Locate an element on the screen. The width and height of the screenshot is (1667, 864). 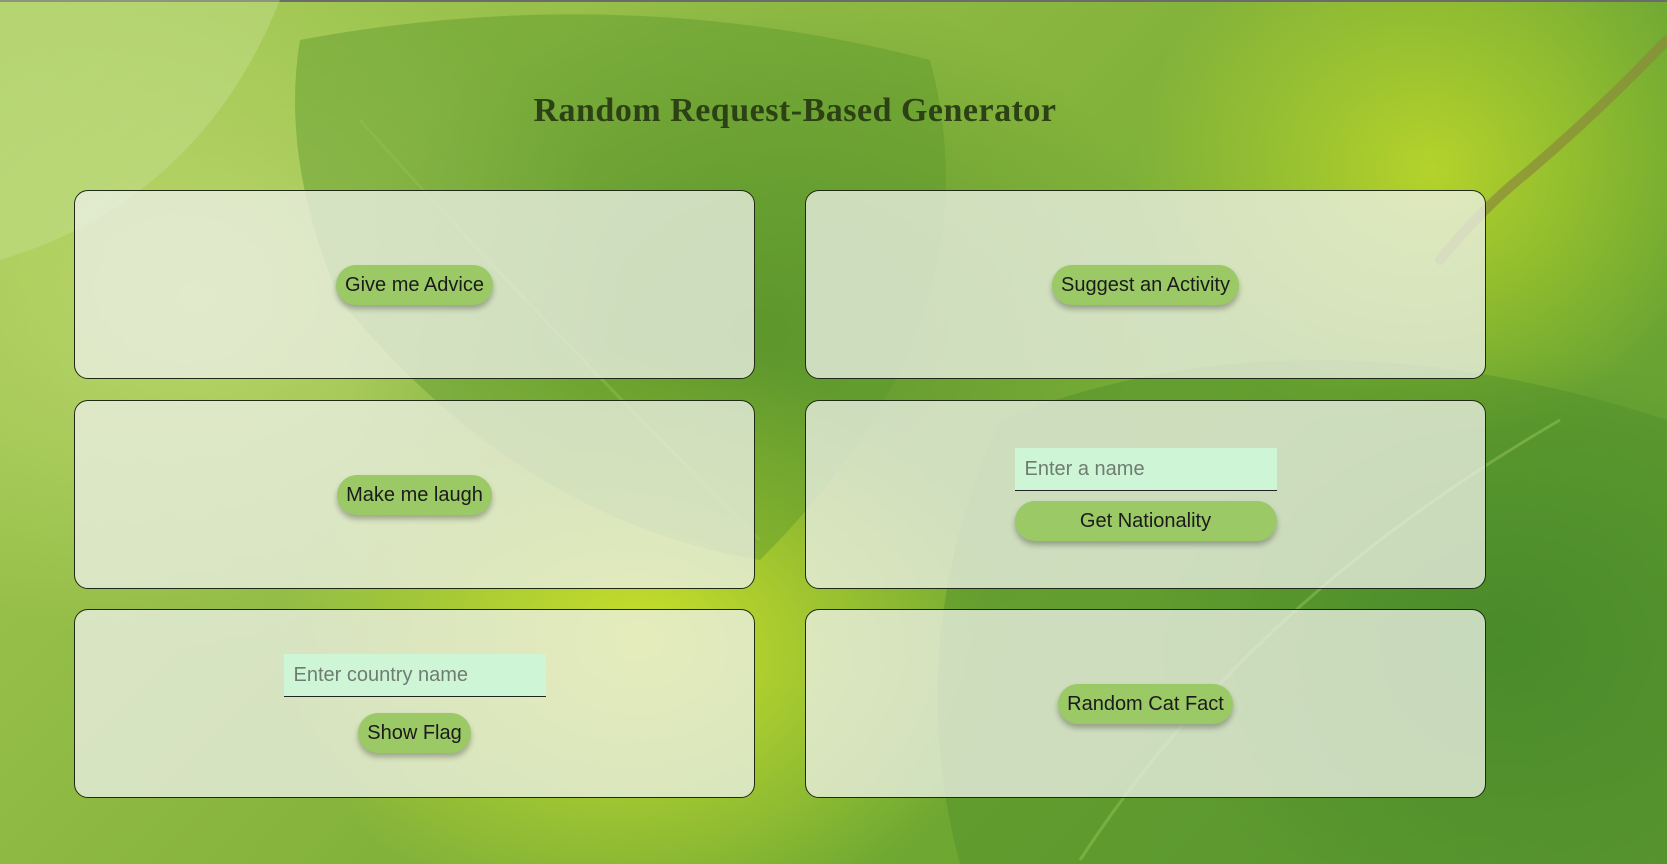
name-input is located at coordinates (1145, 469).